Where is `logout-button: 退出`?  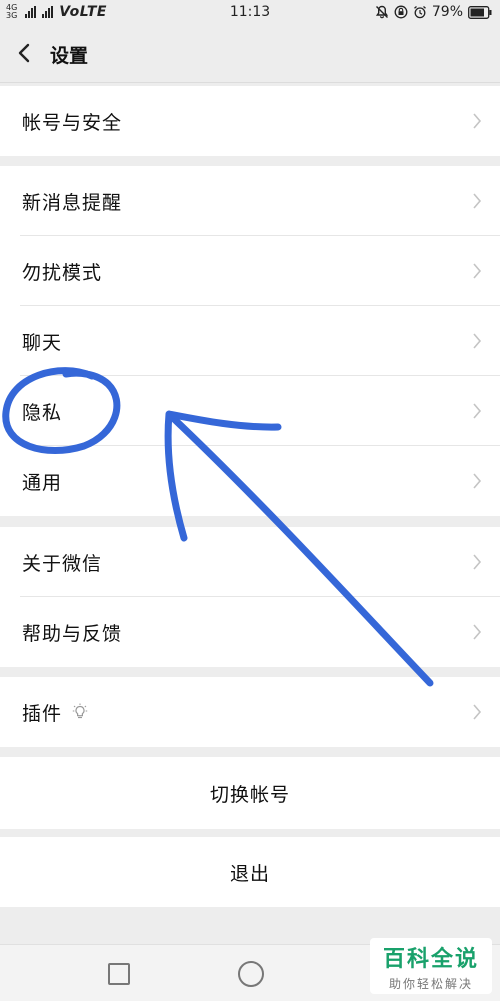 logout-button: 退出 is located at coordinates (250, 872).